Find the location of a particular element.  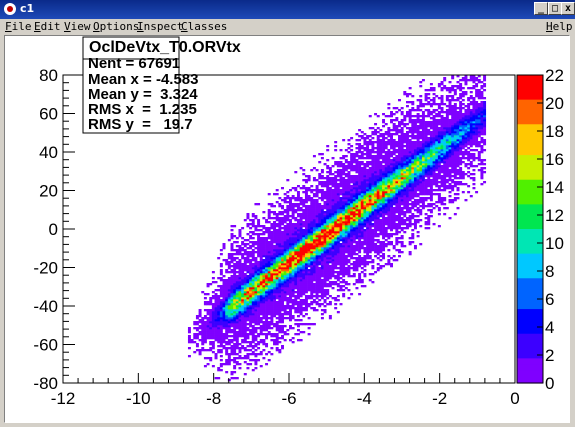

minimize-button: _ is located at coordinates (541, 8).